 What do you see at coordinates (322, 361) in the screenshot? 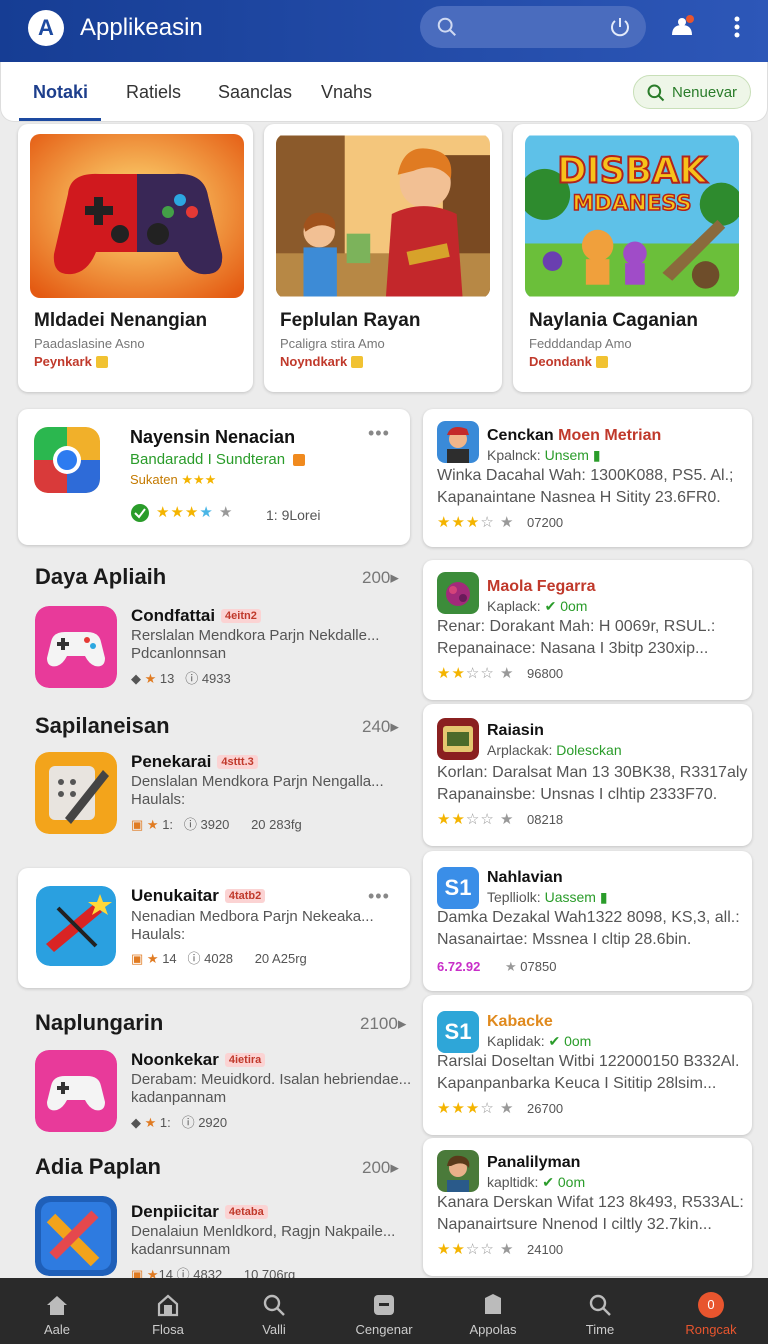
I see `featured-tag: Noyndkark` at bounding box center [322, 361].